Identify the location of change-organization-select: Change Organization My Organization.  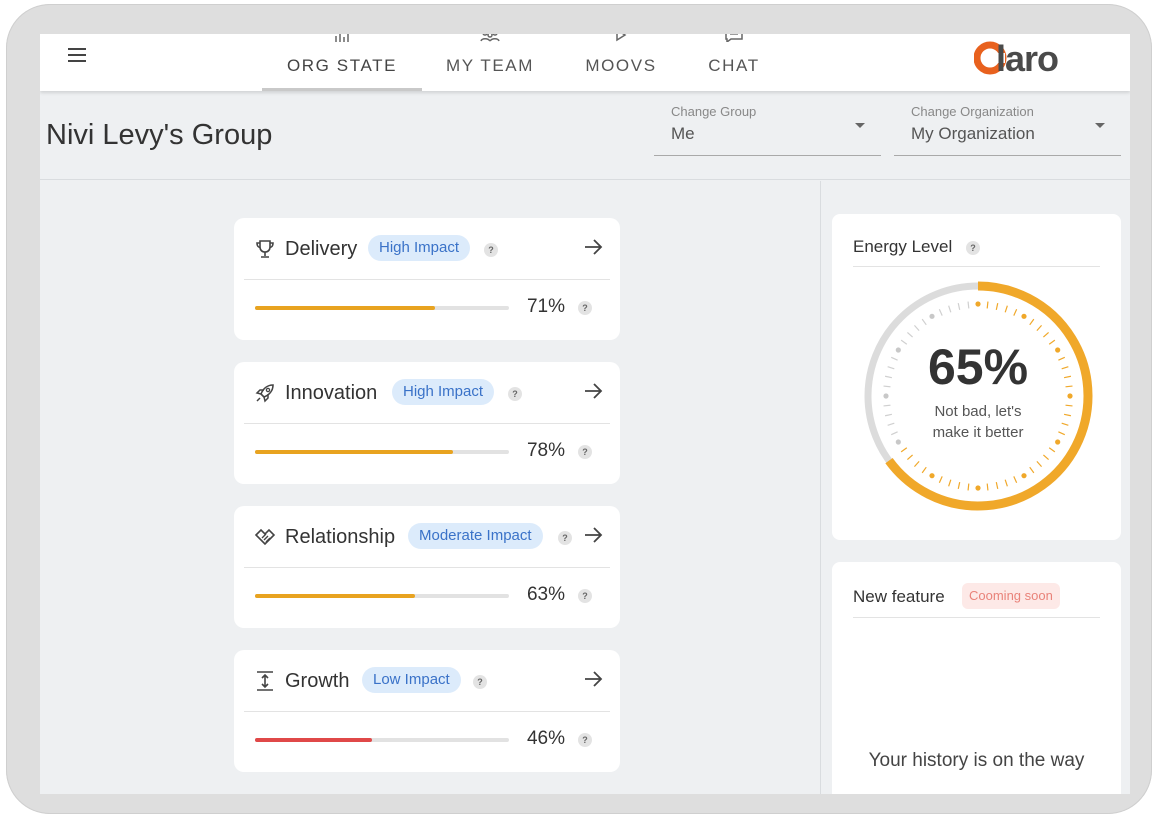
(1007, 129).